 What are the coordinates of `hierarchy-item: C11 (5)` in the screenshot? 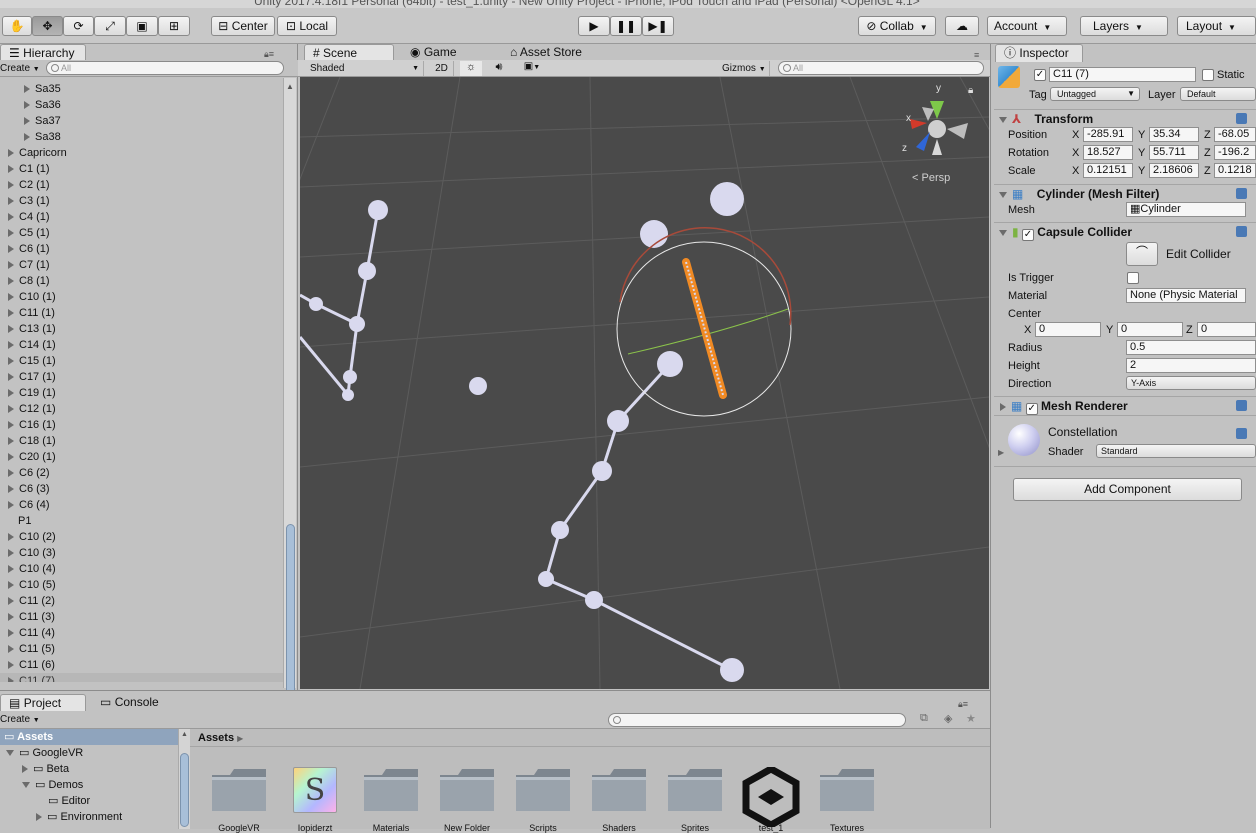 It's located at (142, 649).